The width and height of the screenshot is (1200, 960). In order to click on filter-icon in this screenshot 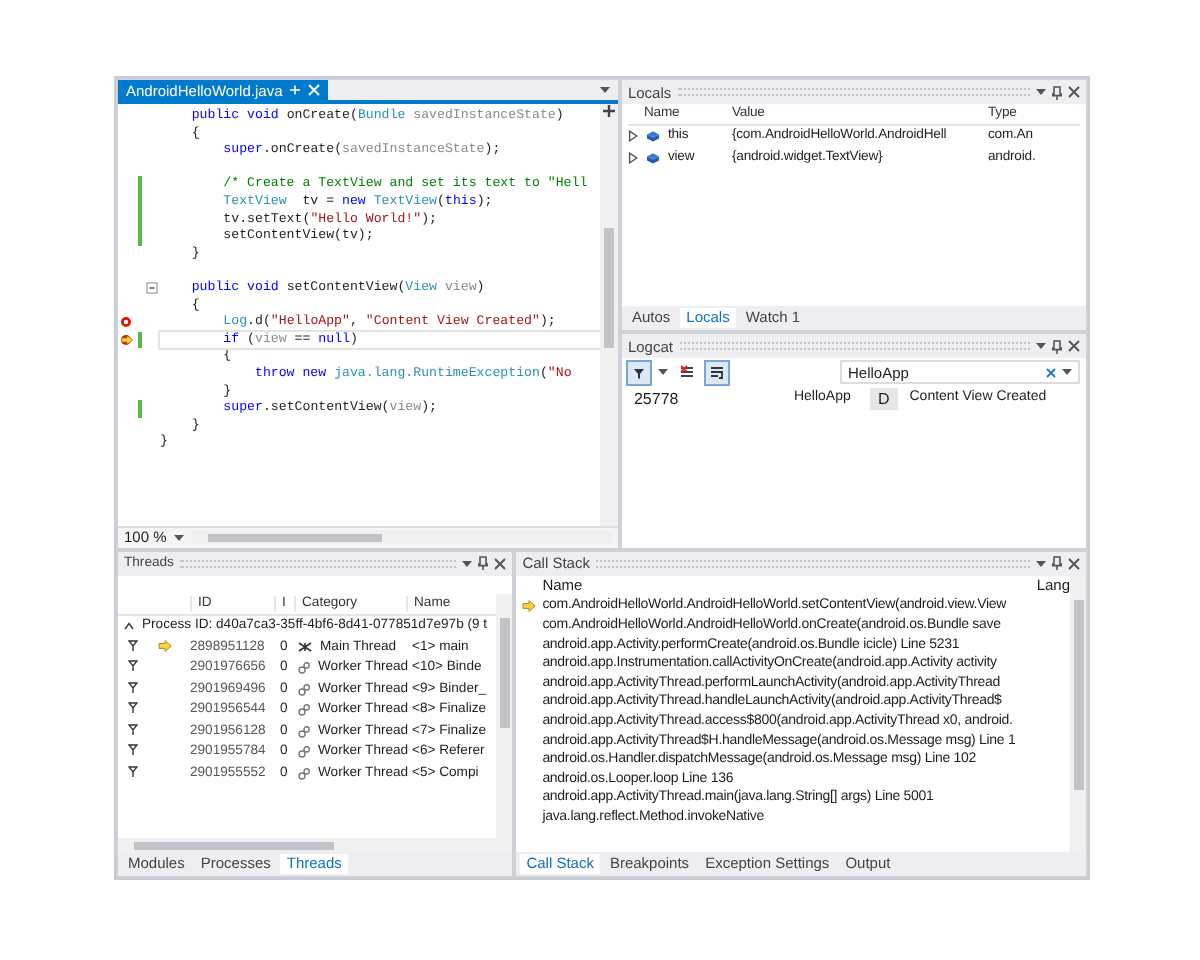, I will do `click(638, 372)`.